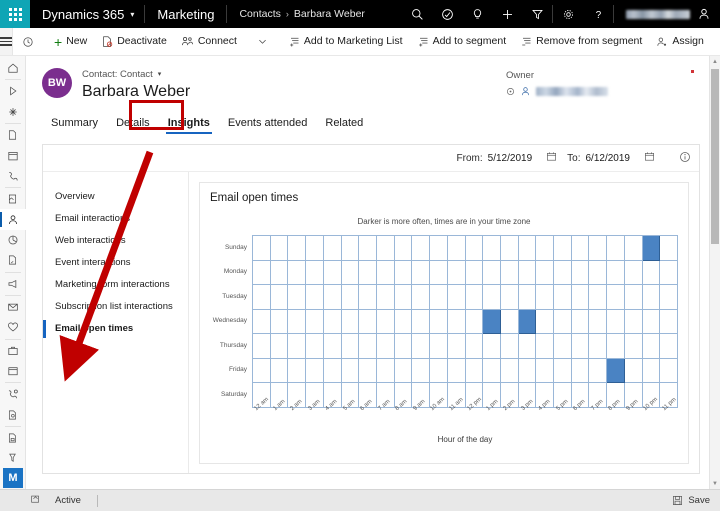 The height and width of the screenshot is (511, 720). What do you see at coordinates (259, 14) in the screenshot?
I see `breadcrumb-parent: Contacts` at bounding box center [259, 14].